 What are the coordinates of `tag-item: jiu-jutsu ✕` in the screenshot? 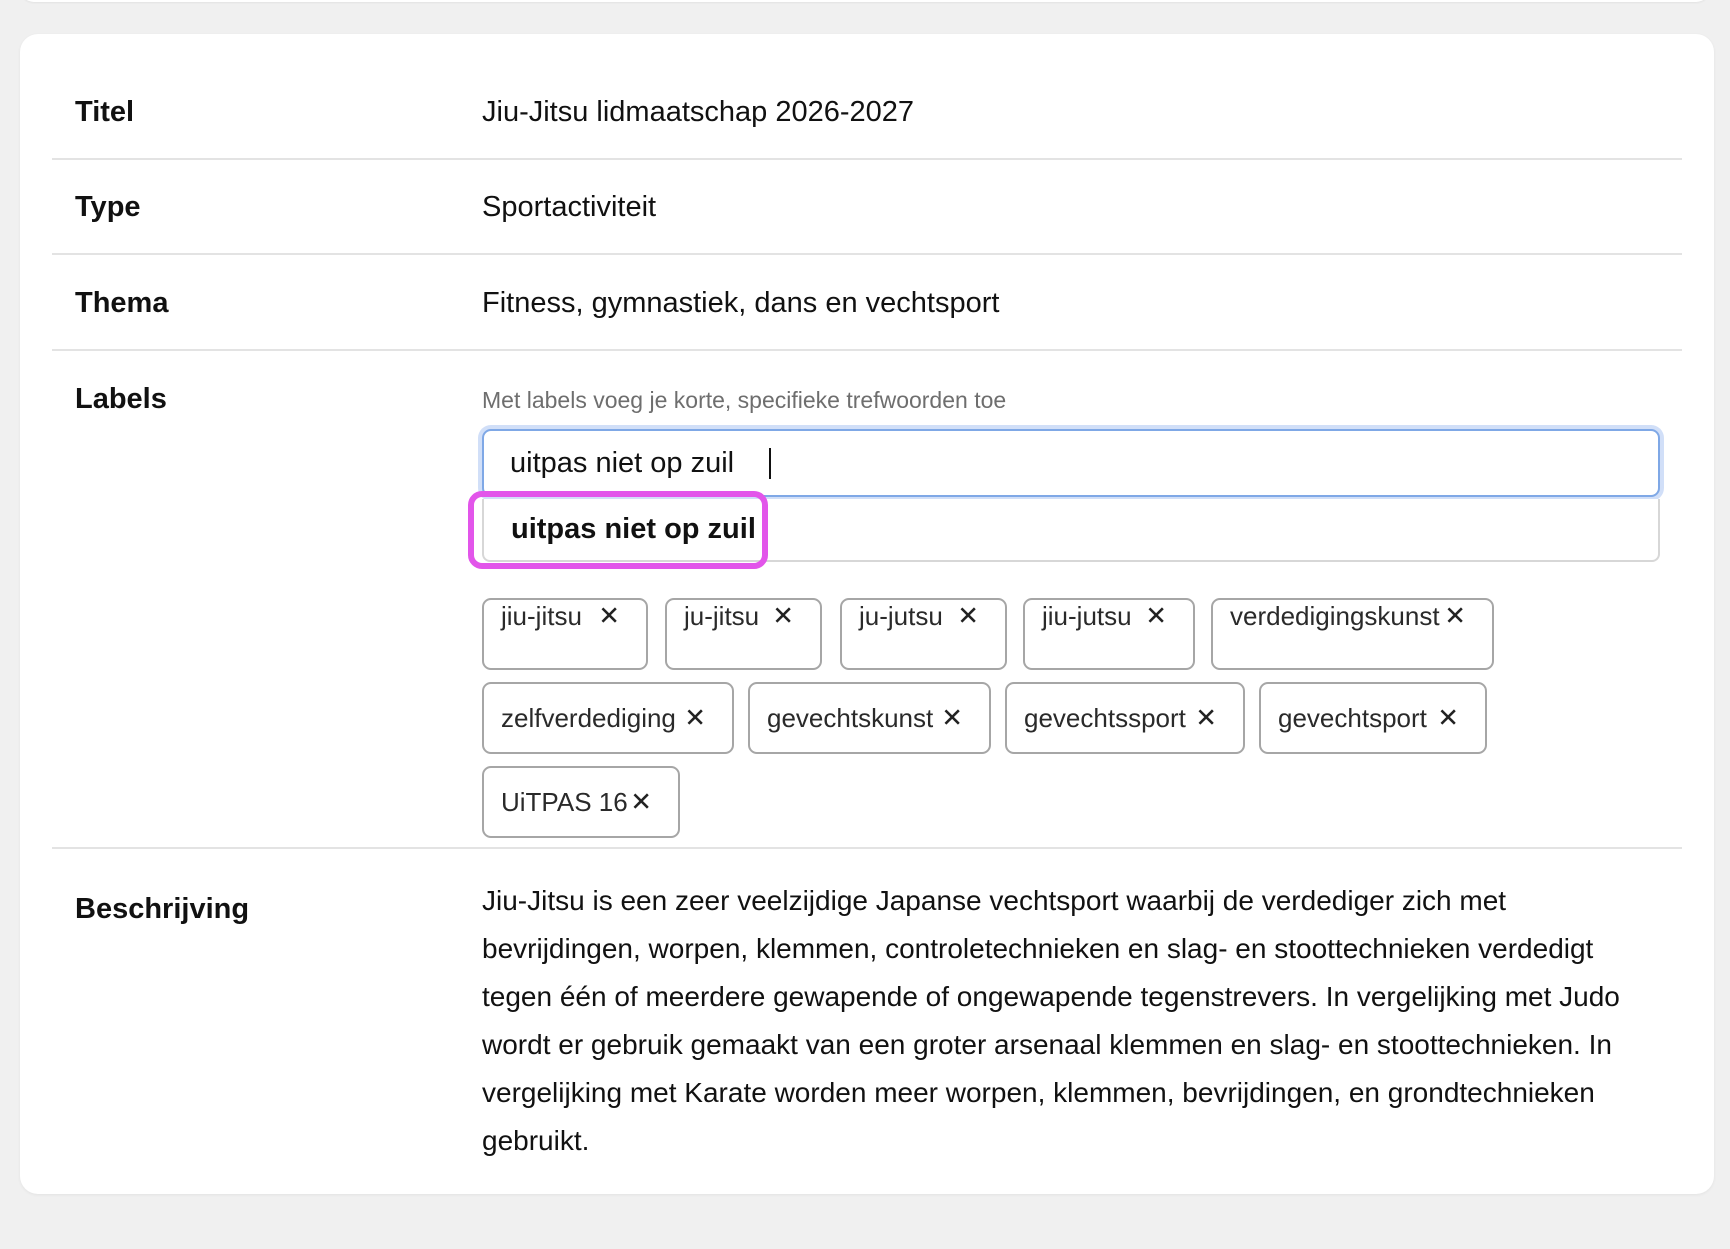 It's located at (1109, 634).